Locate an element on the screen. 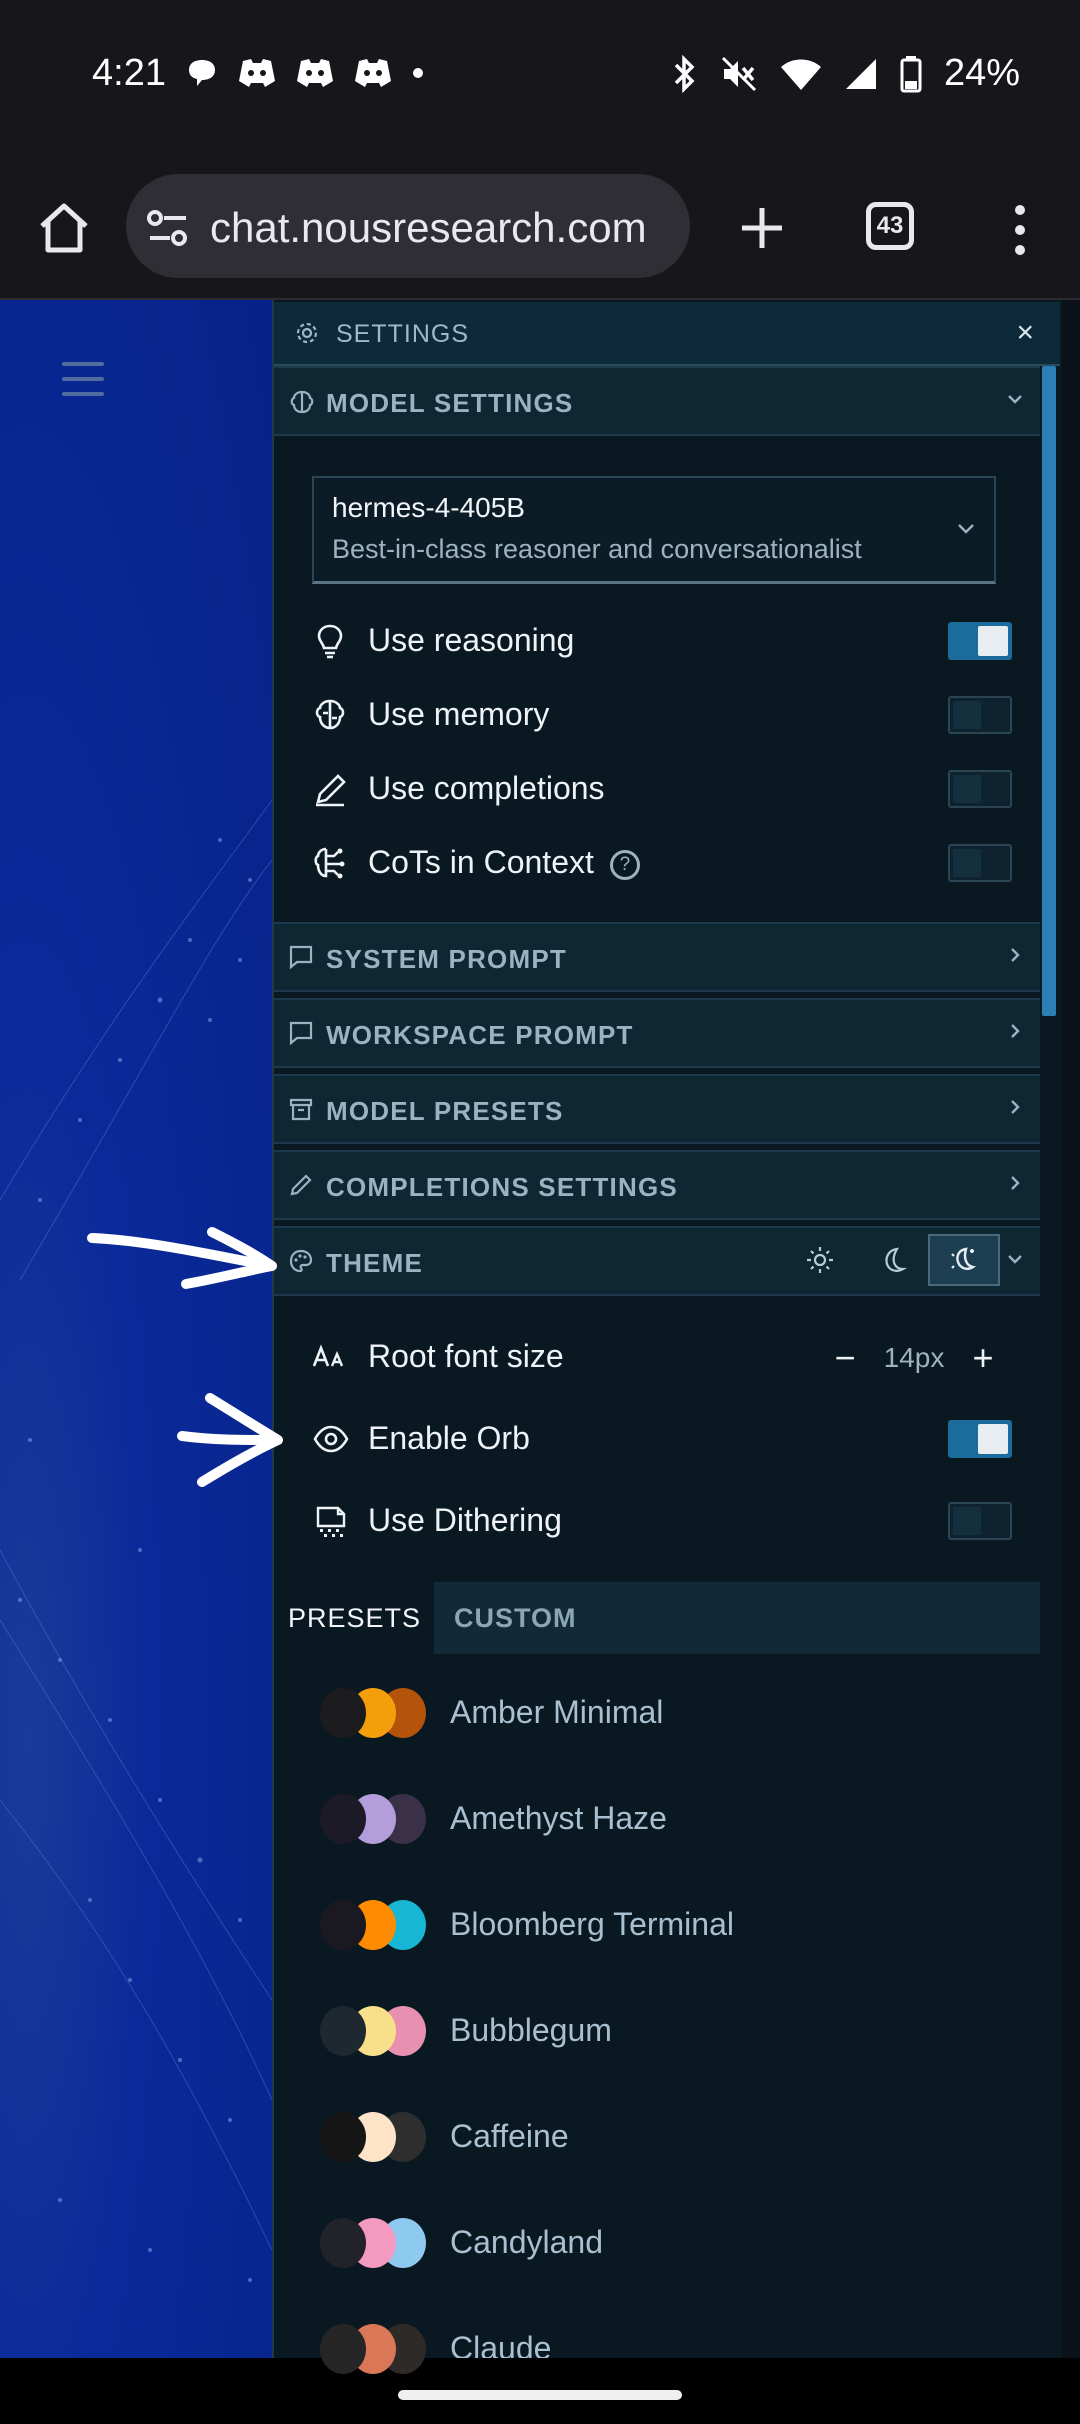  archive-icon is located at coordinates (301, 1109).